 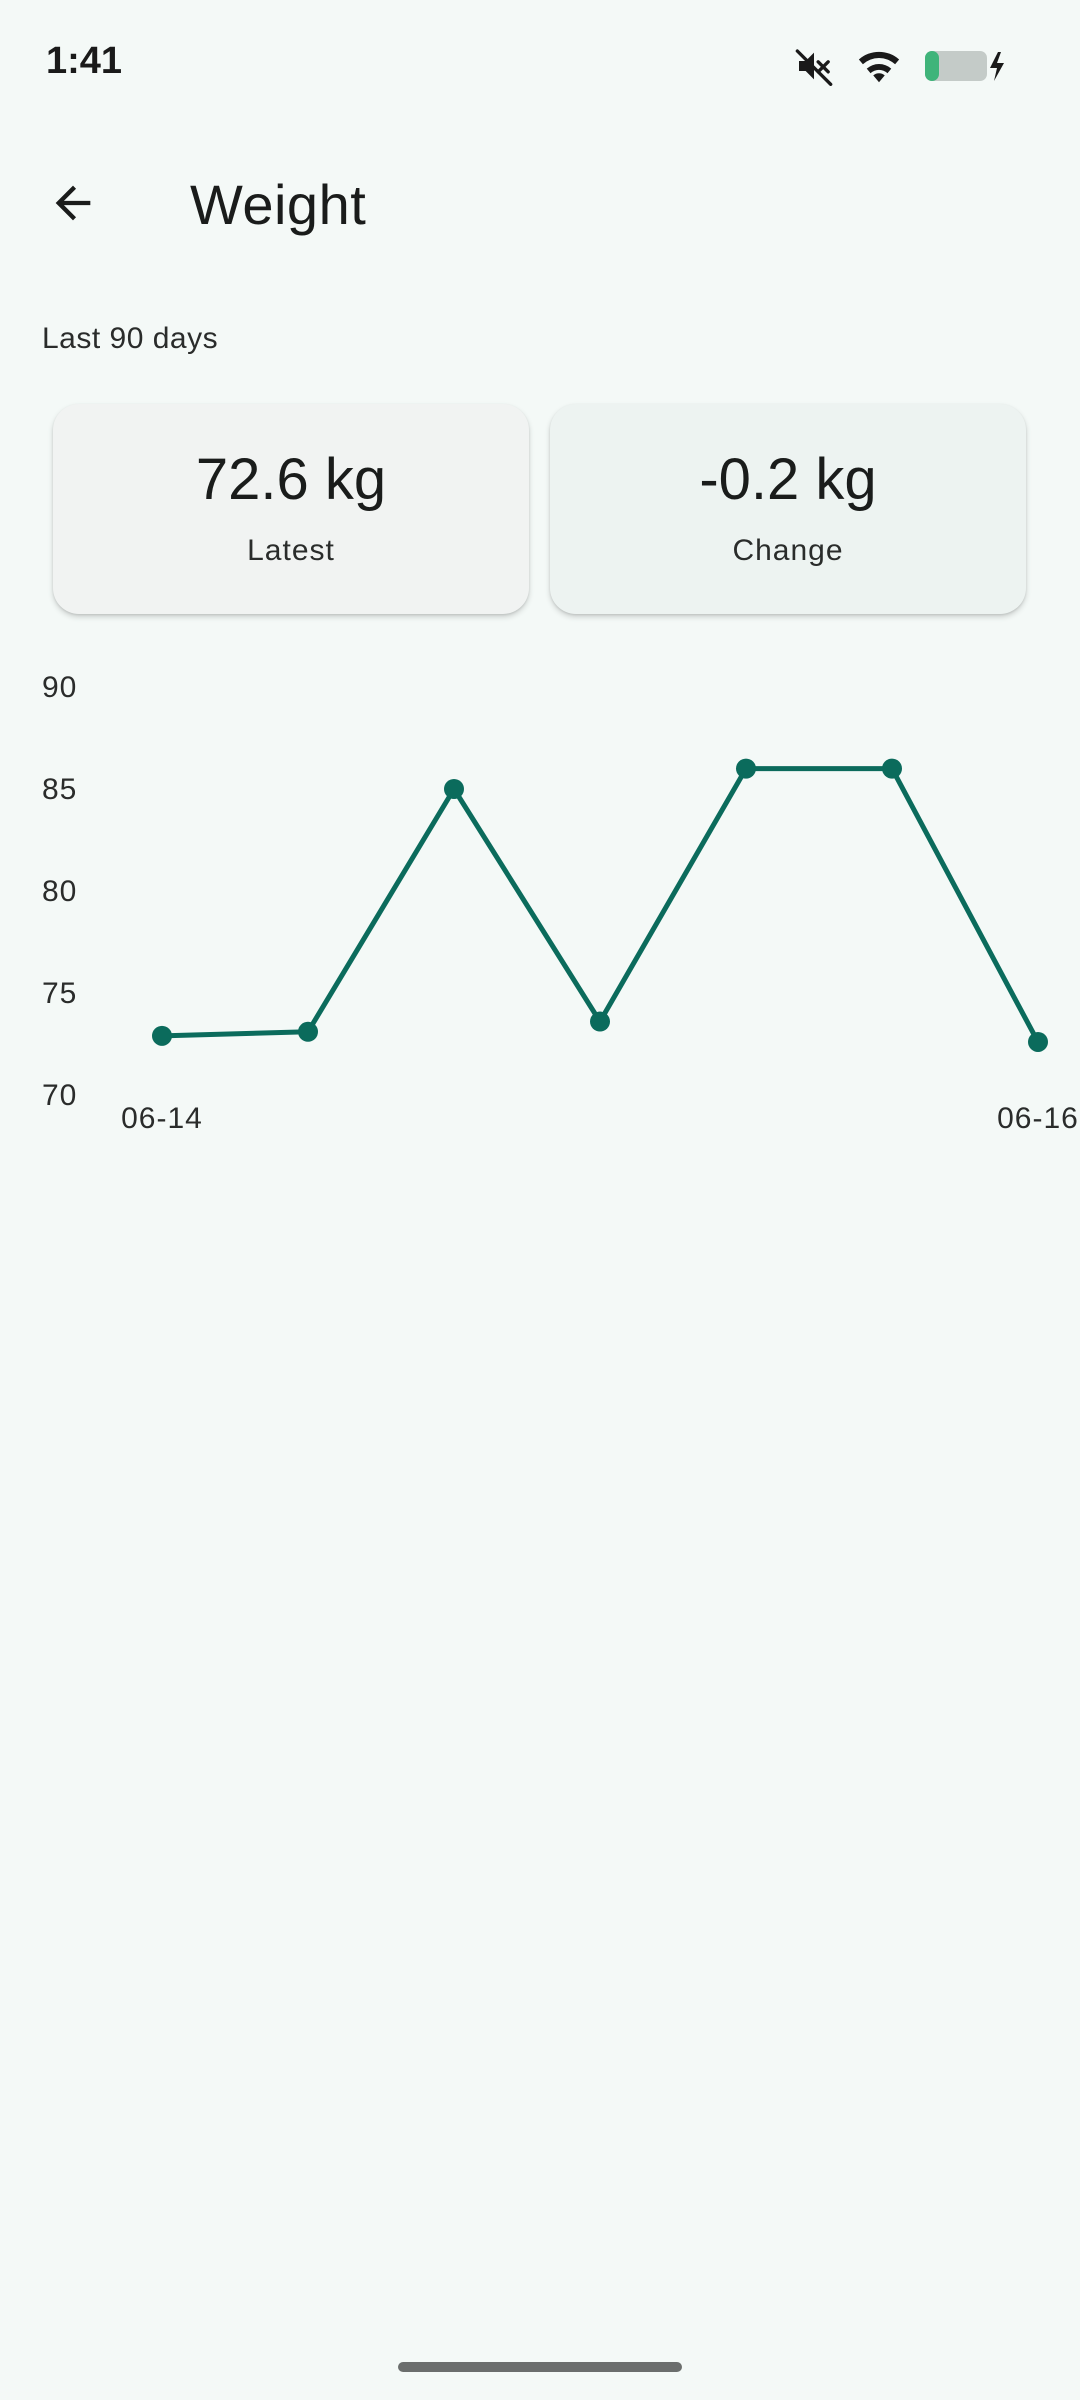 What do you see at coordinates (540, 65) in the screenshot?
I see `status-bar: 1:41` at bounding box center [540, 65].